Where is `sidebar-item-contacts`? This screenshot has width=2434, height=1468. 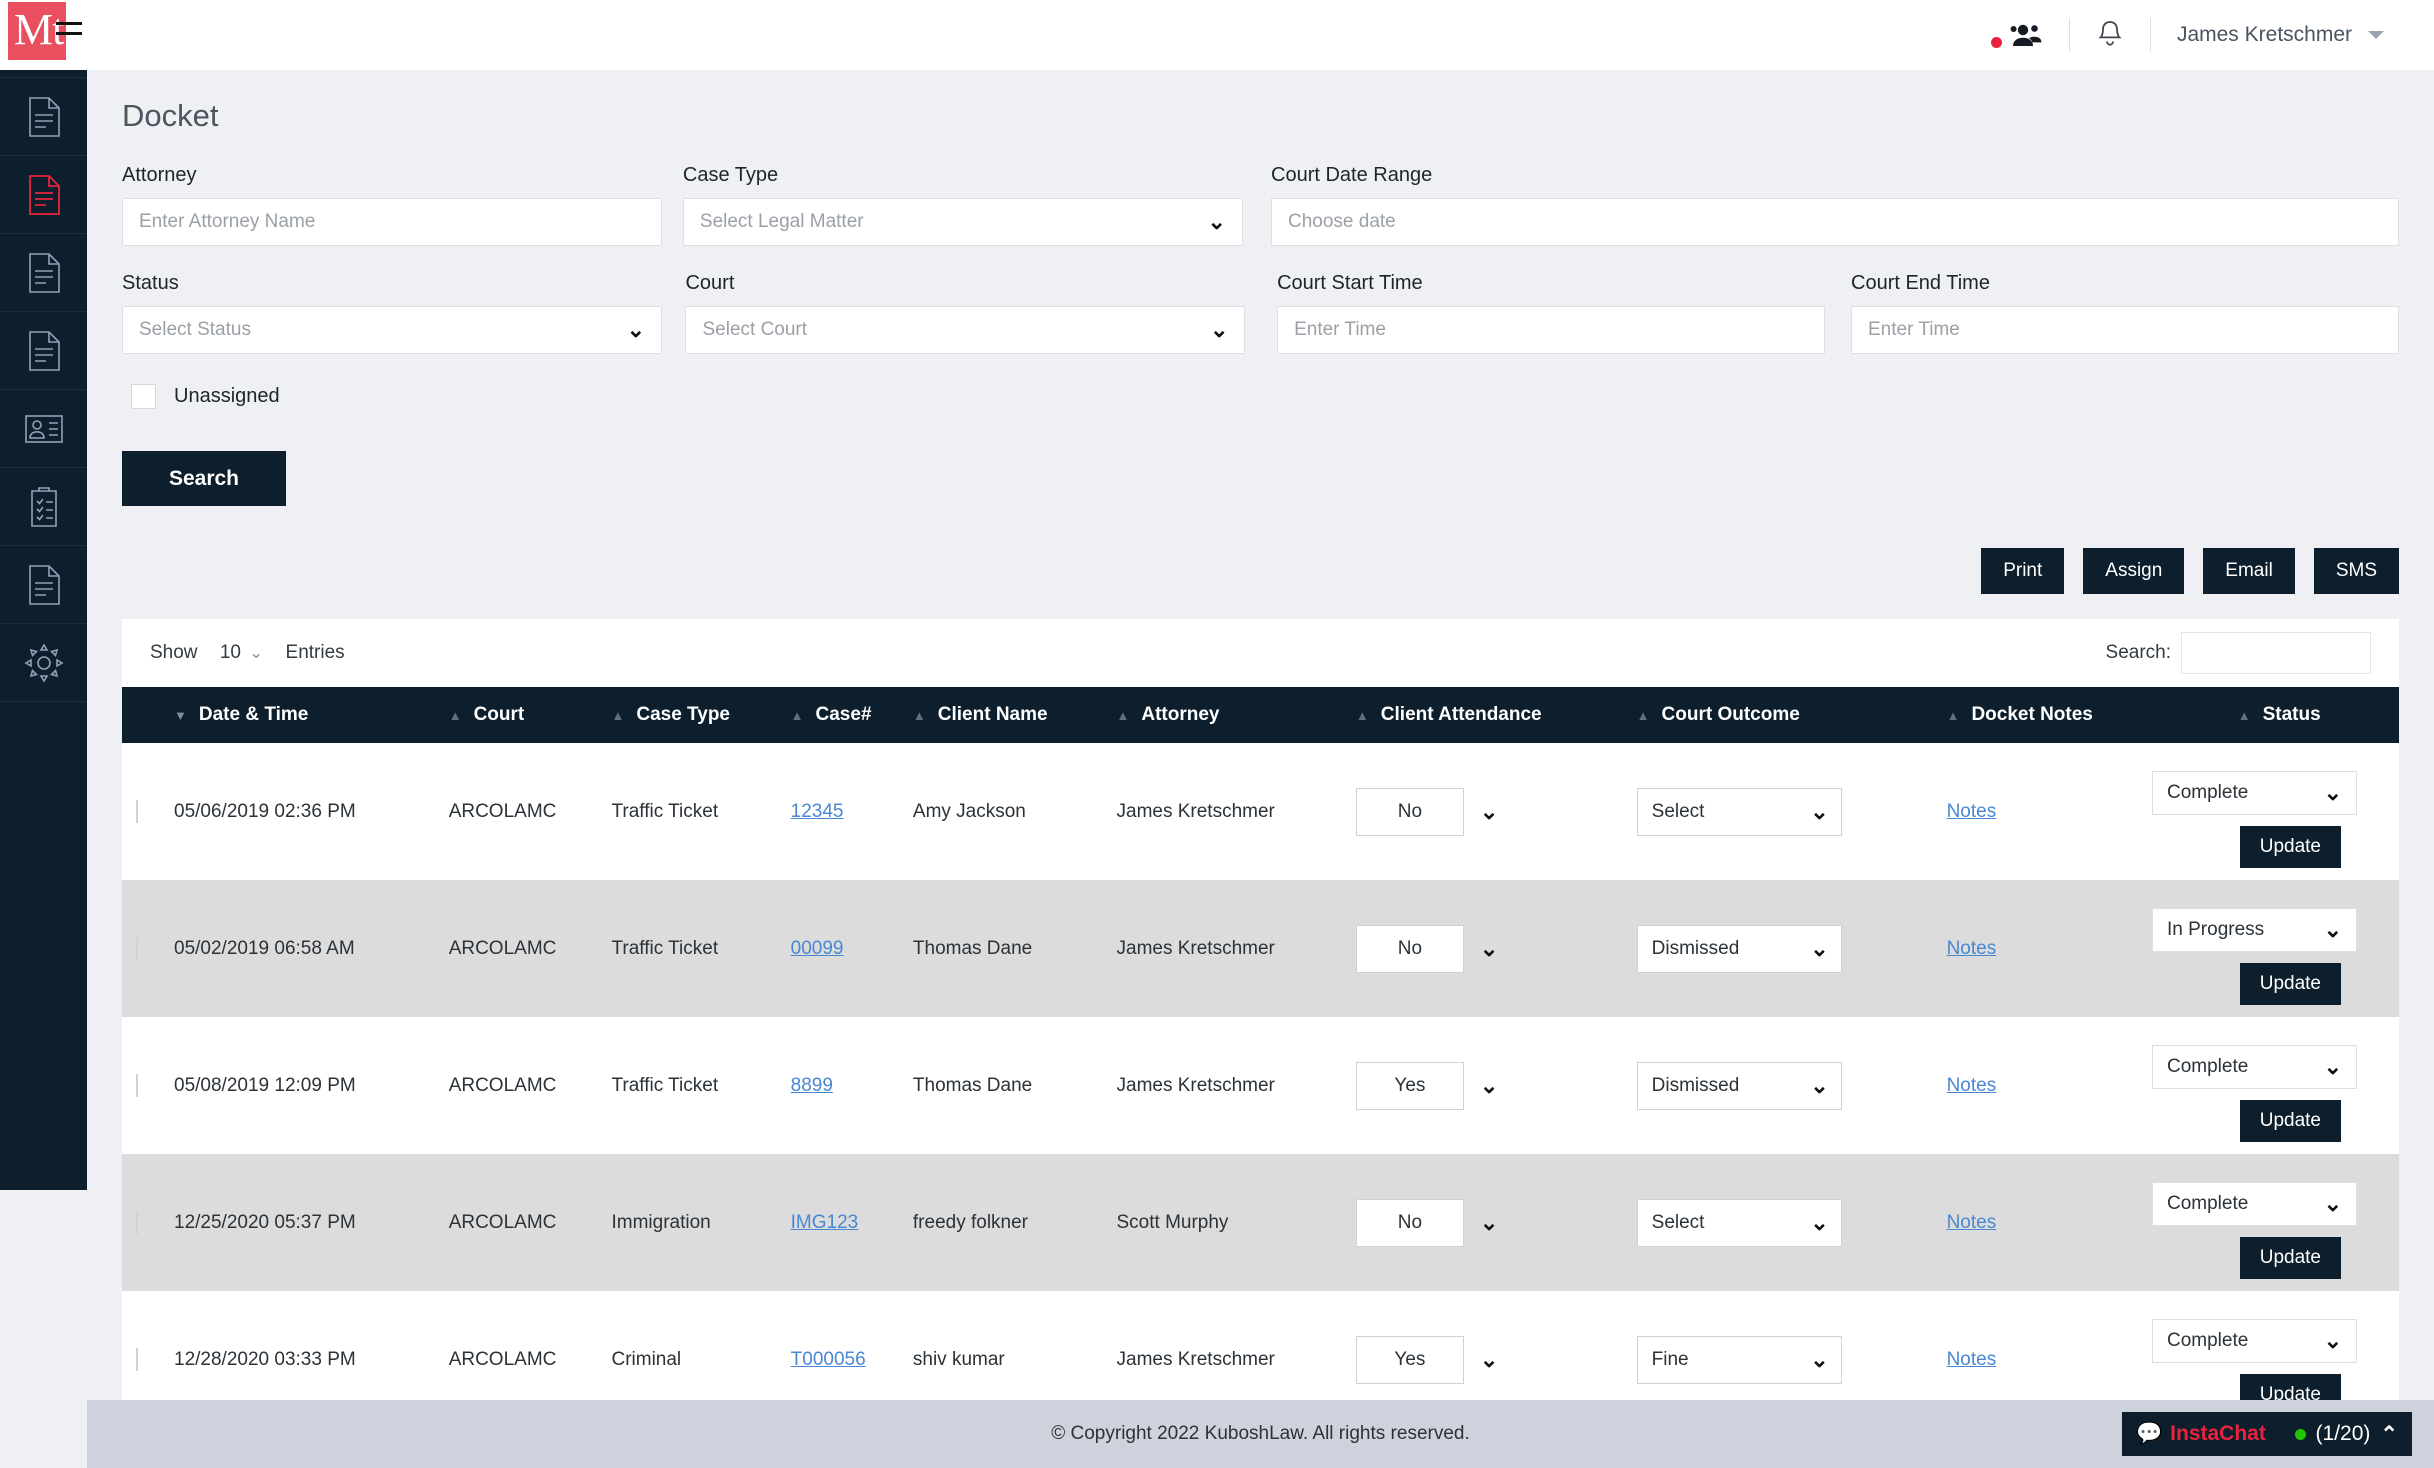
sidebar-item-contacts is located at coordinates (43, 429).